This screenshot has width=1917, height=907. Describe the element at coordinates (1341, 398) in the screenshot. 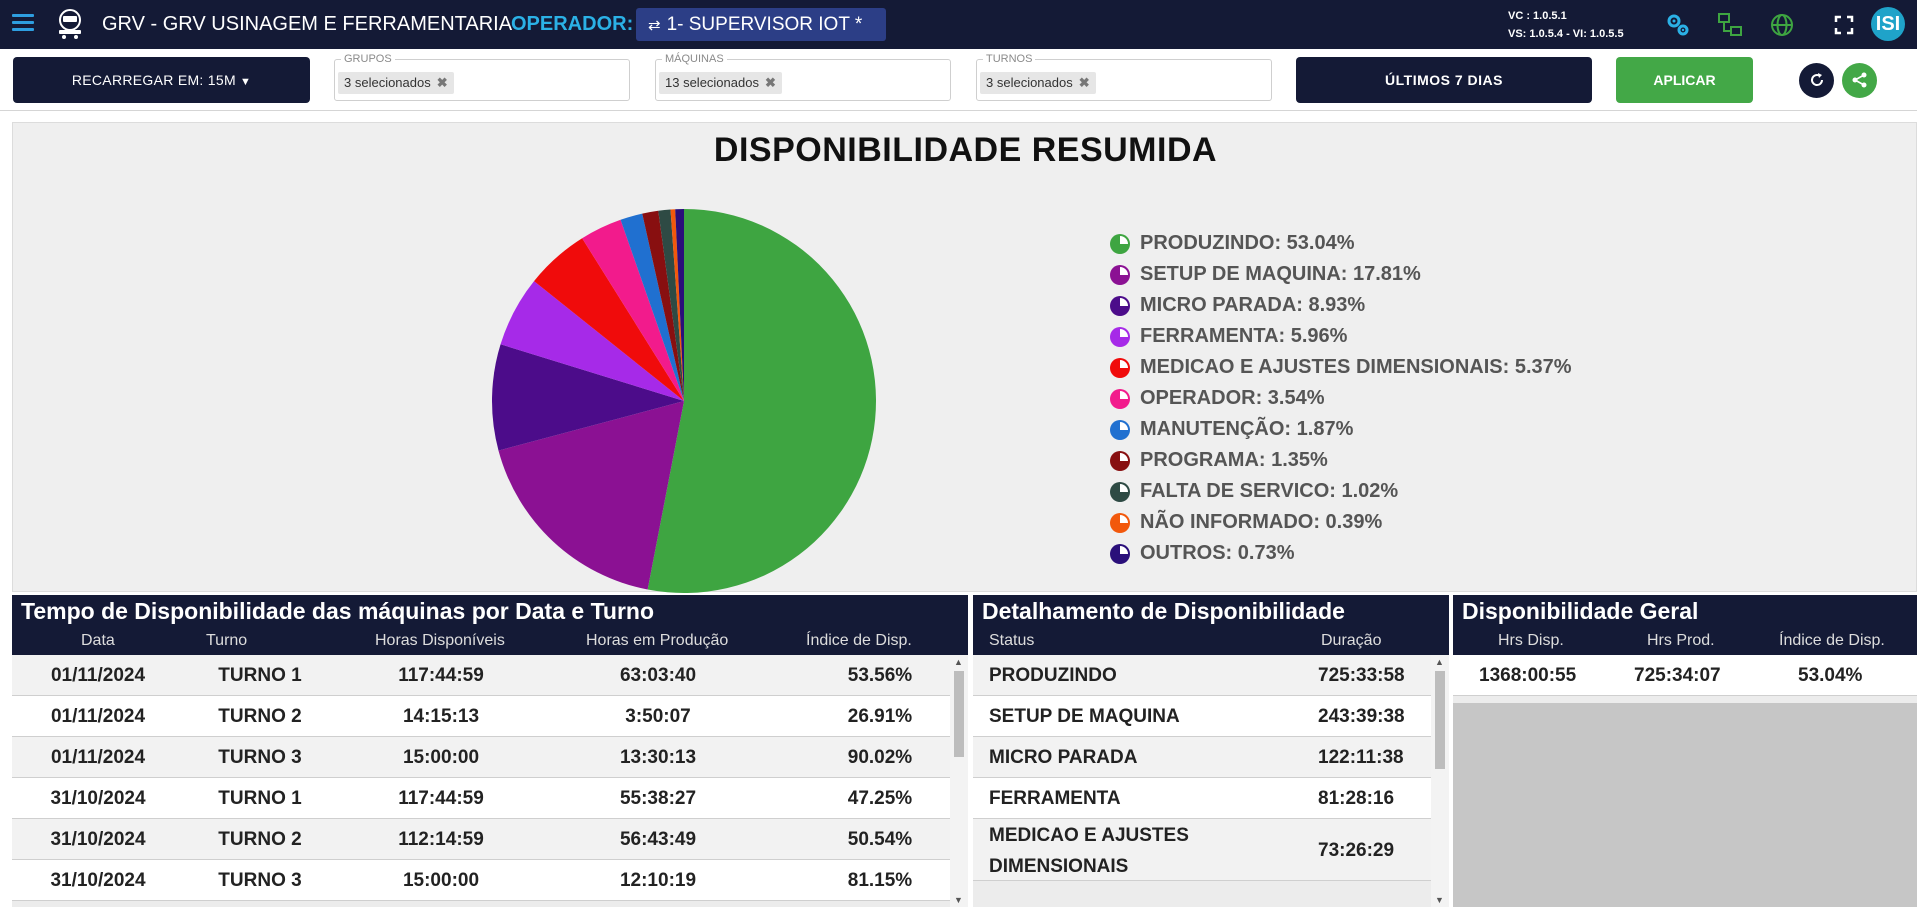

I see `legend-item: OPERADOR: 3.54%` at that location.